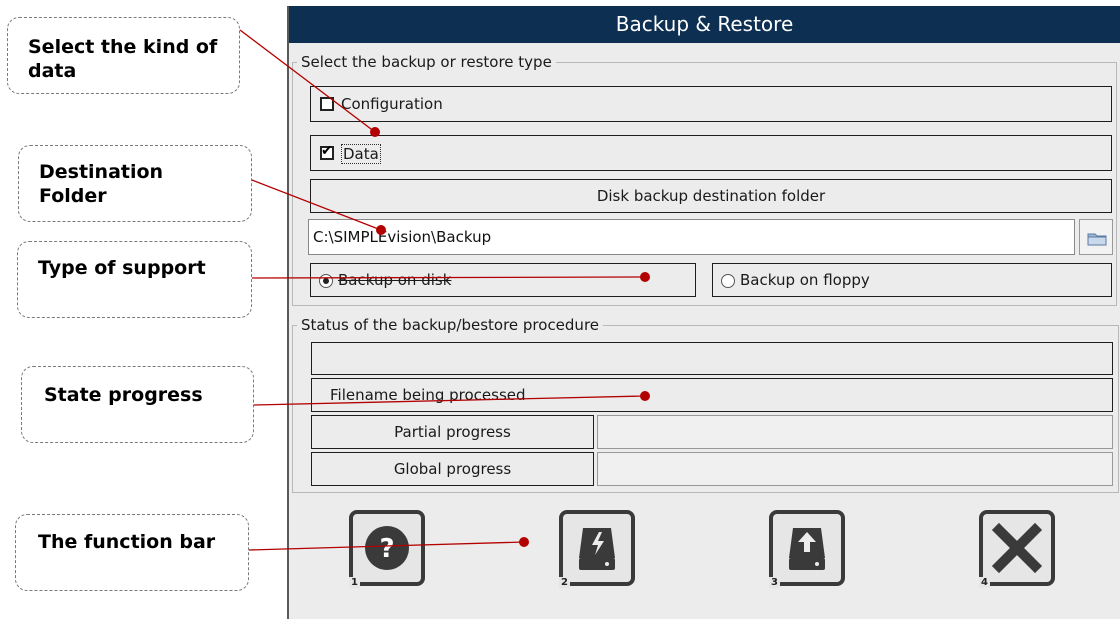 The height and width of the screenshot is (619, 1120). I want to click on radio-disk-button, so click(326, 281).